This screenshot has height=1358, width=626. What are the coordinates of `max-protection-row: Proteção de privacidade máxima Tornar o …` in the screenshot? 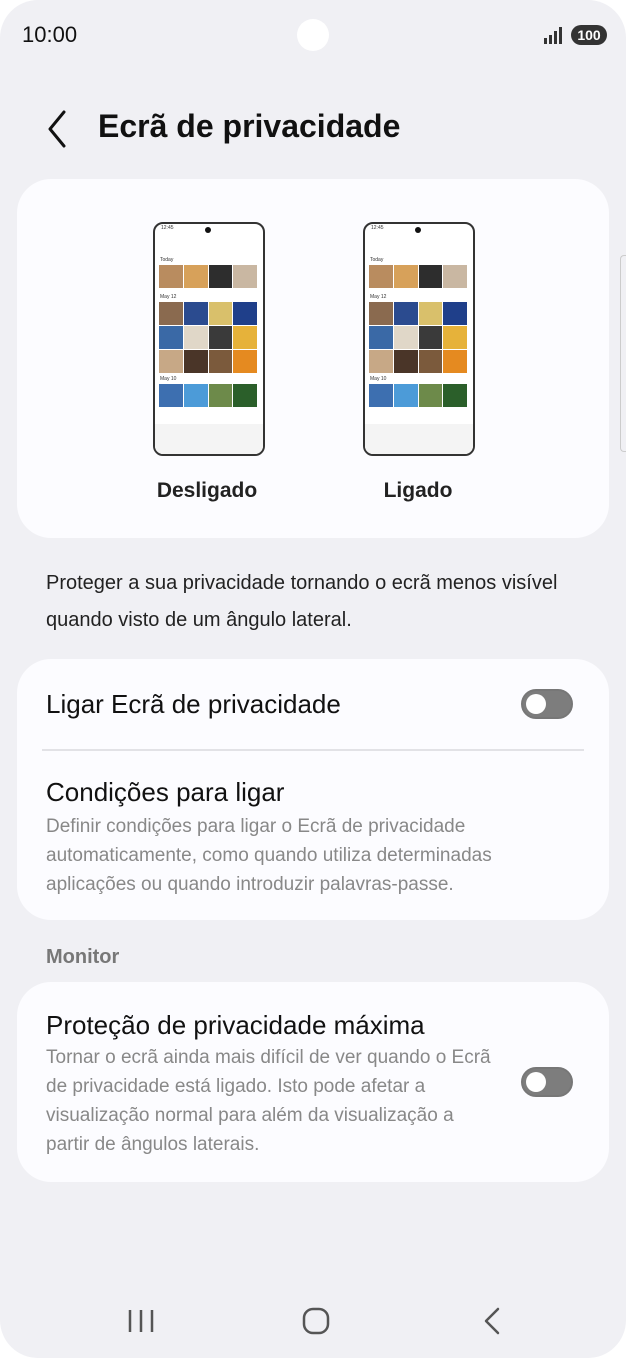 It's located at (313, 1082).